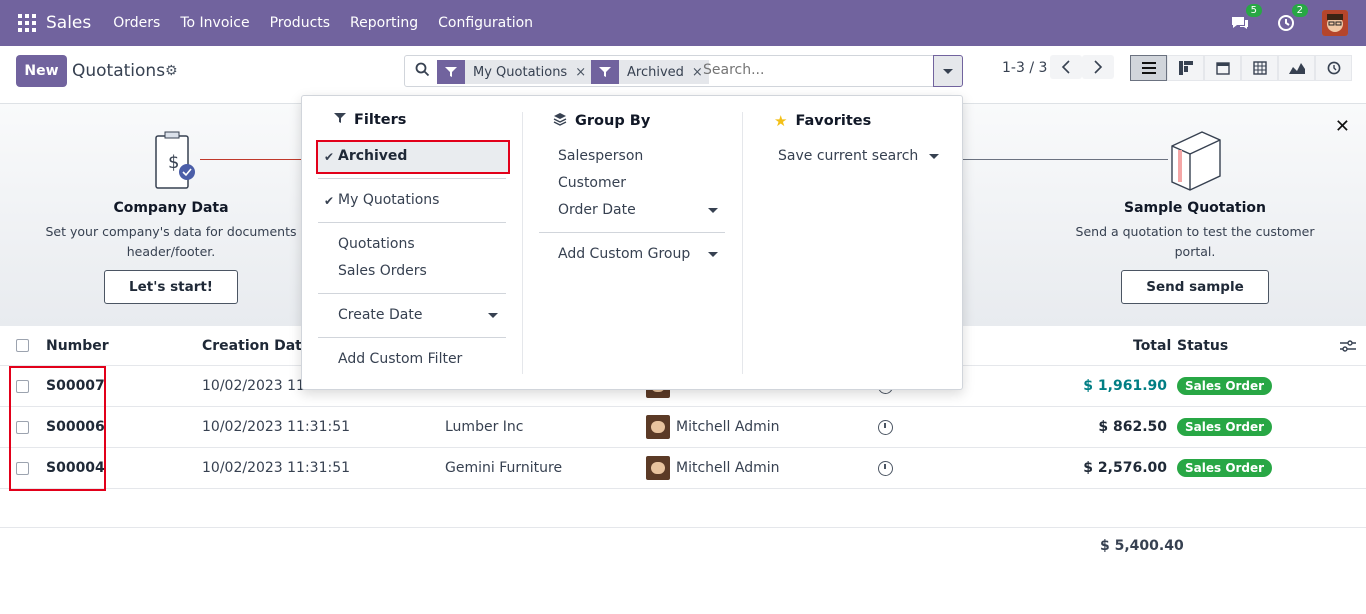  I want to click on page-title: Quotations, so click(119, 71).